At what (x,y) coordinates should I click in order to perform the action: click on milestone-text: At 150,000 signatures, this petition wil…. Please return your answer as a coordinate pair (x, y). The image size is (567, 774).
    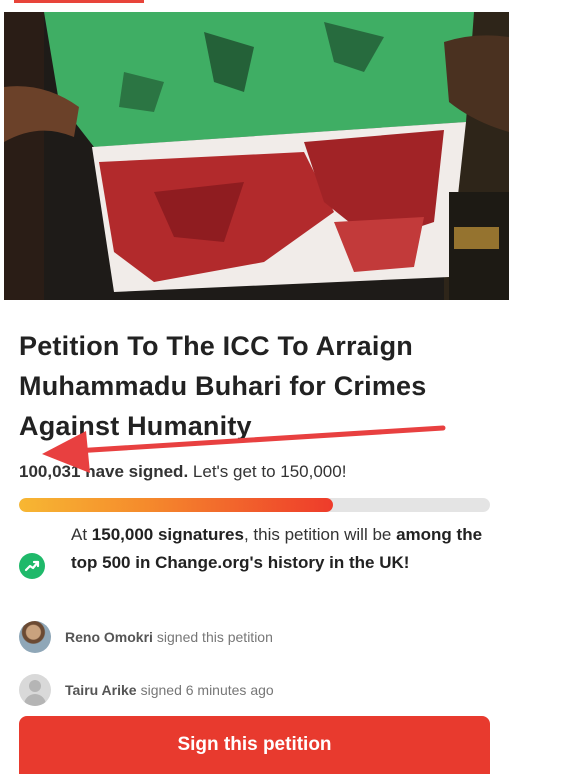
    Looking at the image, I should click on (281, 549).